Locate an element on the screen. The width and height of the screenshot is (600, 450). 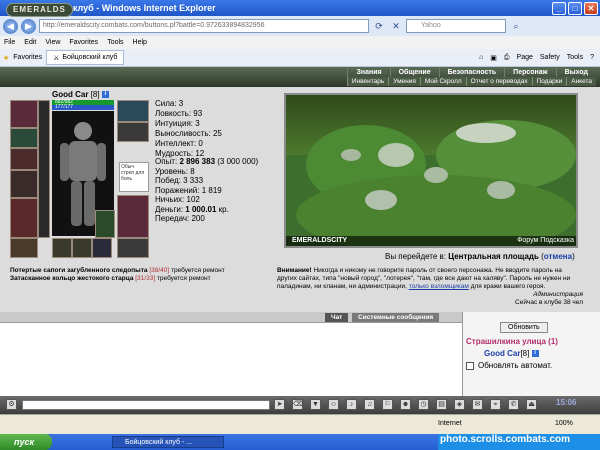
favorites-button: Favorites is located at coordinates (27, 57).